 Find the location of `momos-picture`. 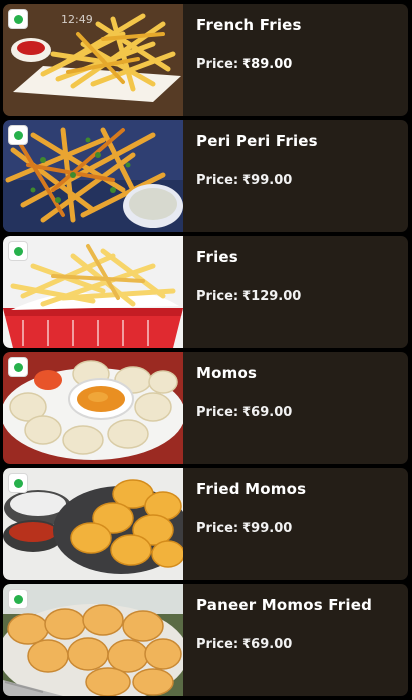

momos-picture is located at coordinates (93, 408).